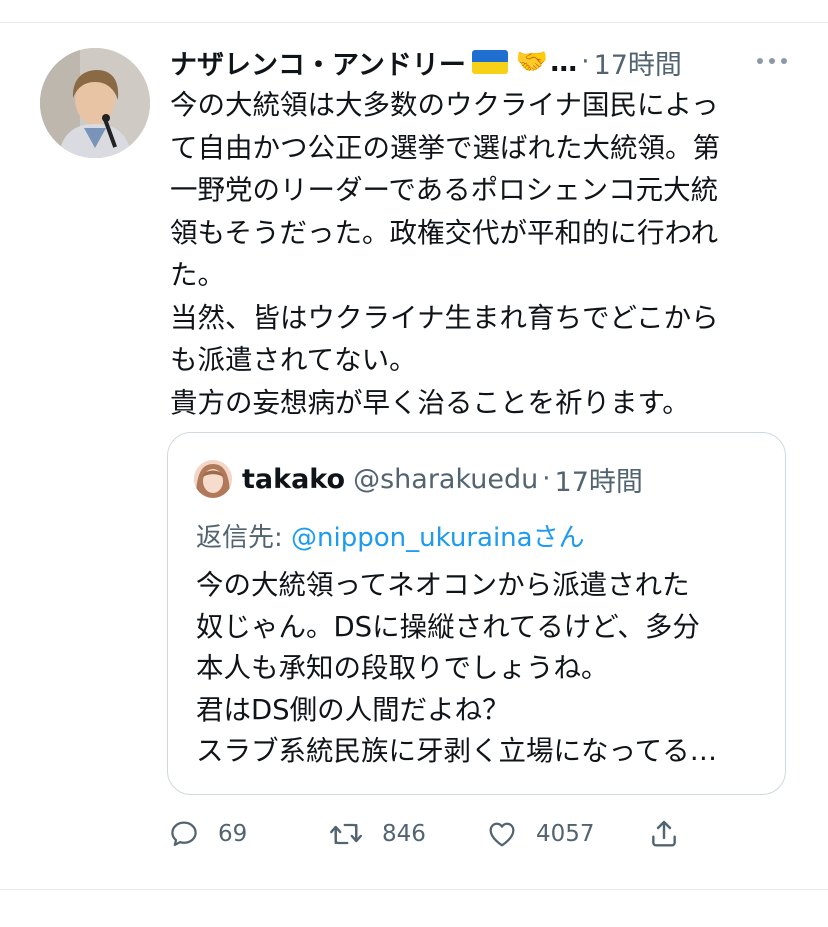  What do you see at coordinates (565, 834) in the screenshot?
I see `like-count: 4057` at bounding box center [565, 834].